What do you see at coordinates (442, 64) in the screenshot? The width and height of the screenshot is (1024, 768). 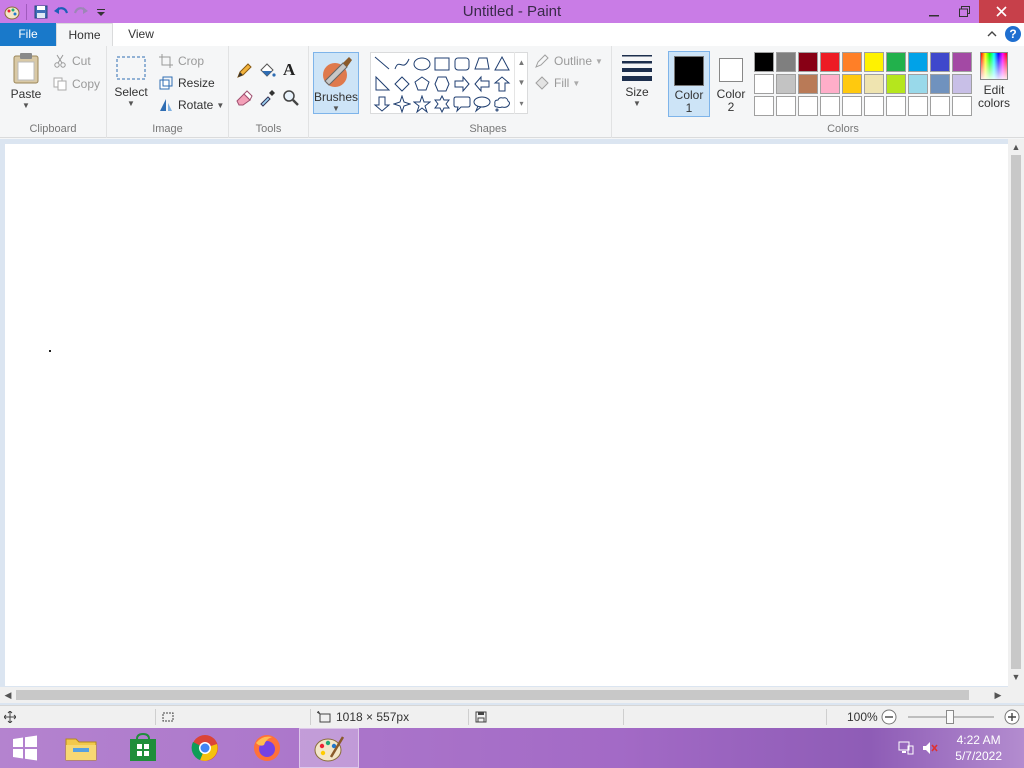 I see `rectangle-shape-icon` at bounding box center [442, 64].